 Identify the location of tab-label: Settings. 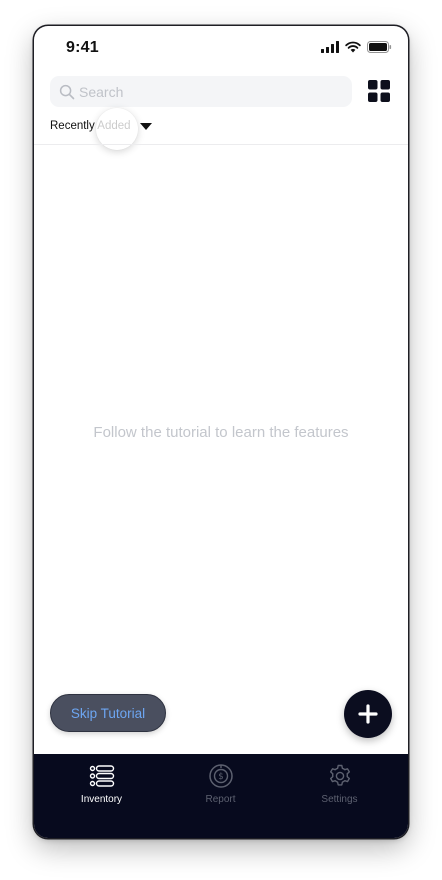
(339, 799).